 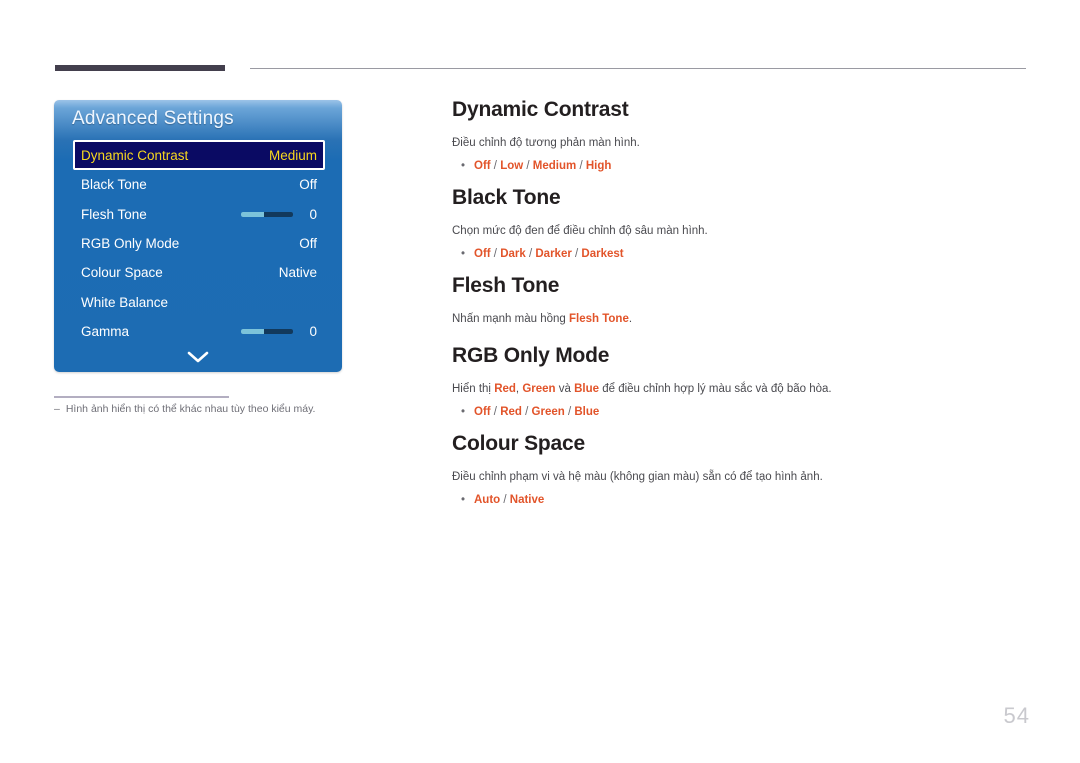 What do you see at coordinates (518, 443) in the screenshot?
I see `section-heading: Colour Space` at bounding box center [518, 443].